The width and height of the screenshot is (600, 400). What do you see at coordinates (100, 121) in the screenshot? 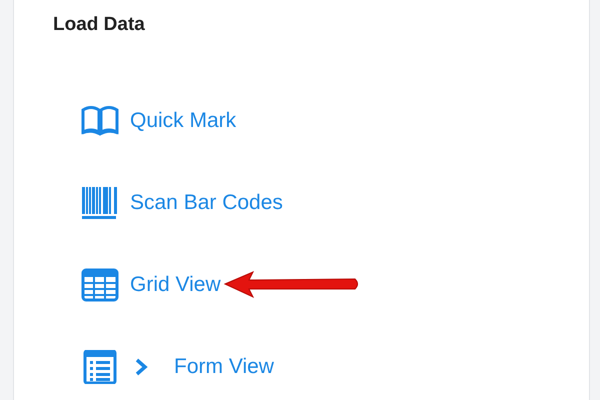
I see `book-icon` at bounding box center [100, 121].